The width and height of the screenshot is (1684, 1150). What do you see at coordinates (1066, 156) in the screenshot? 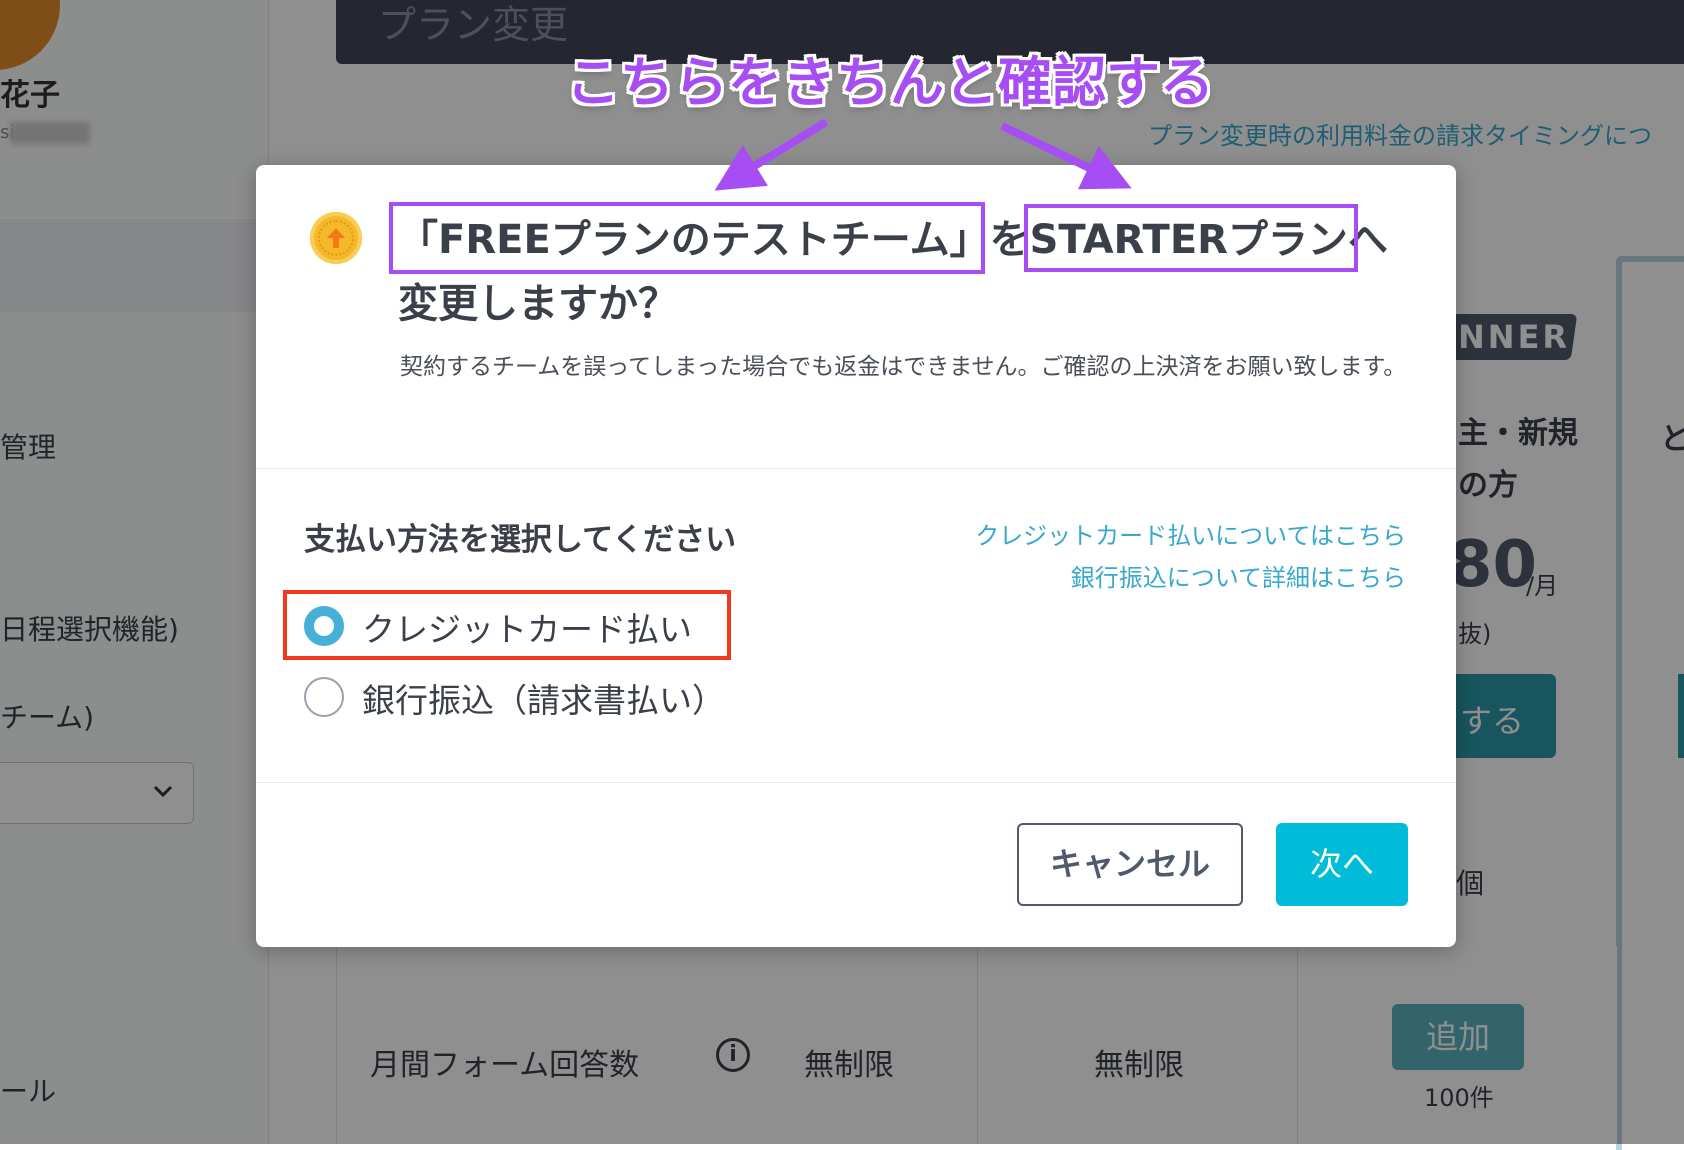
I see `annotation-arrow-right` at bounding box center [1066, 156].